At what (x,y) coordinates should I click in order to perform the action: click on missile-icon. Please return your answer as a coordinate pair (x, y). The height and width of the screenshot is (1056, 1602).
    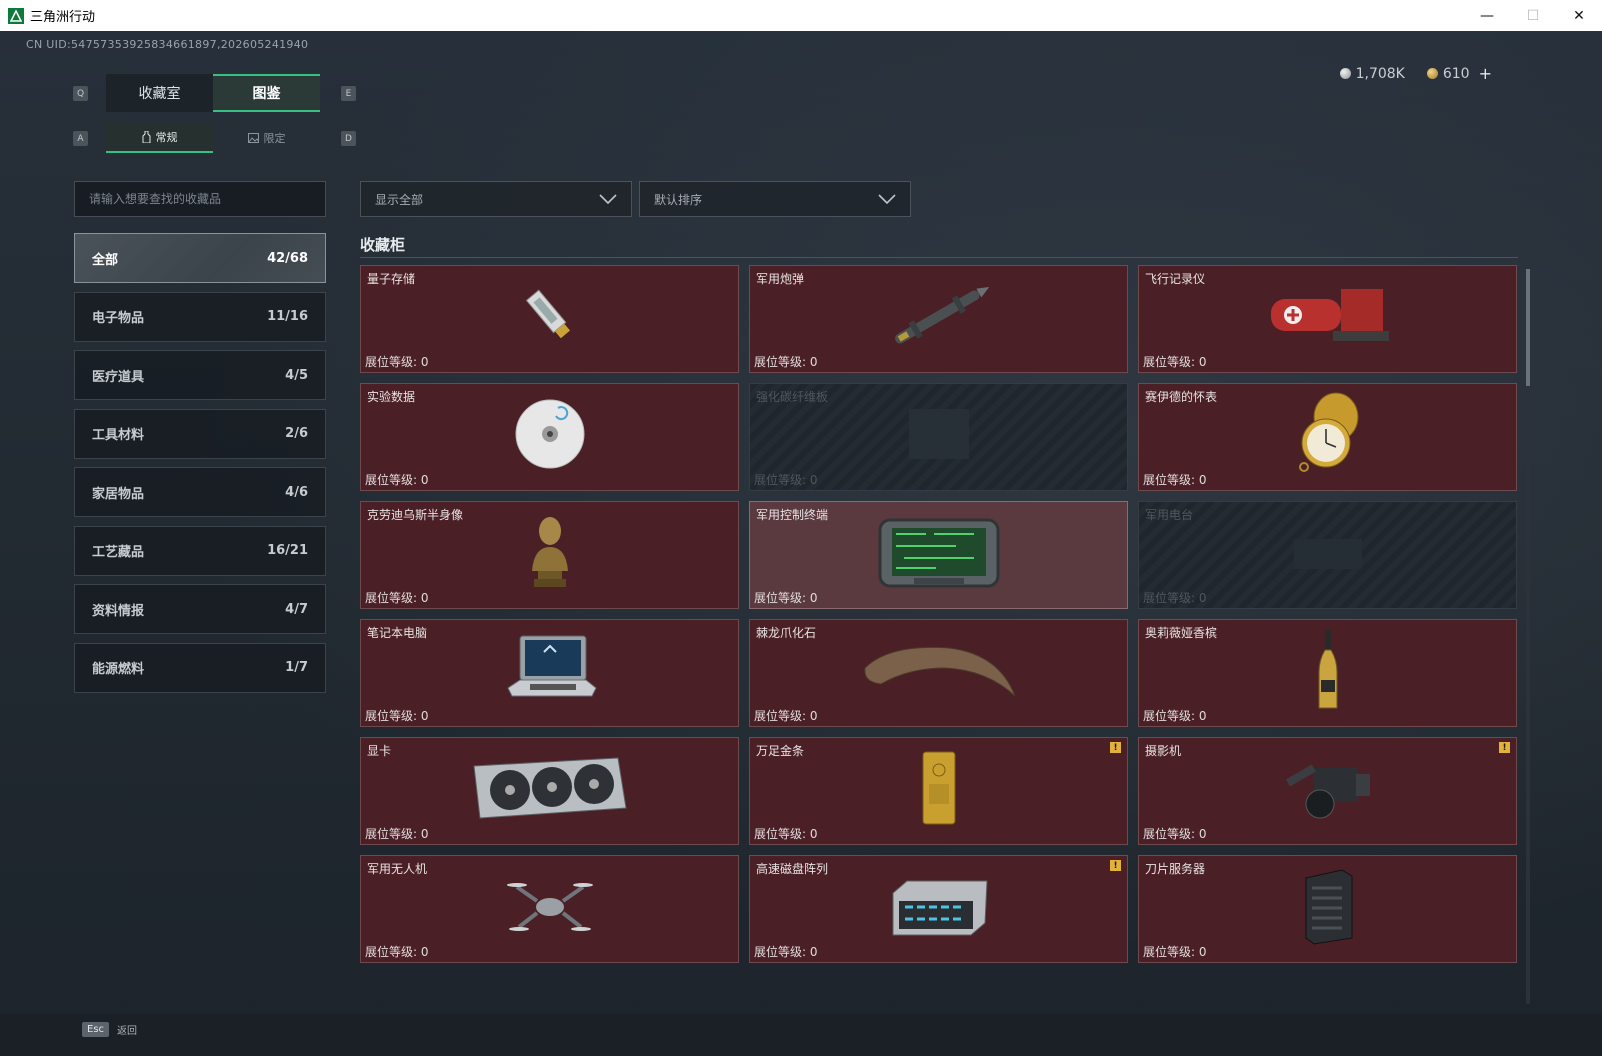
    Looking at the image, I should click on (939, 318).